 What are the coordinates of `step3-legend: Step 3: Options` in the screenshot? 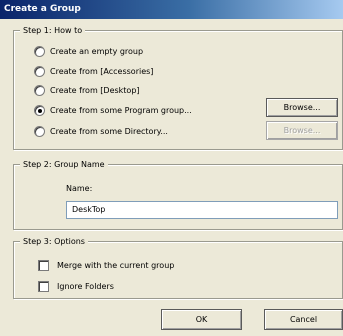 It's located at (54, 241).